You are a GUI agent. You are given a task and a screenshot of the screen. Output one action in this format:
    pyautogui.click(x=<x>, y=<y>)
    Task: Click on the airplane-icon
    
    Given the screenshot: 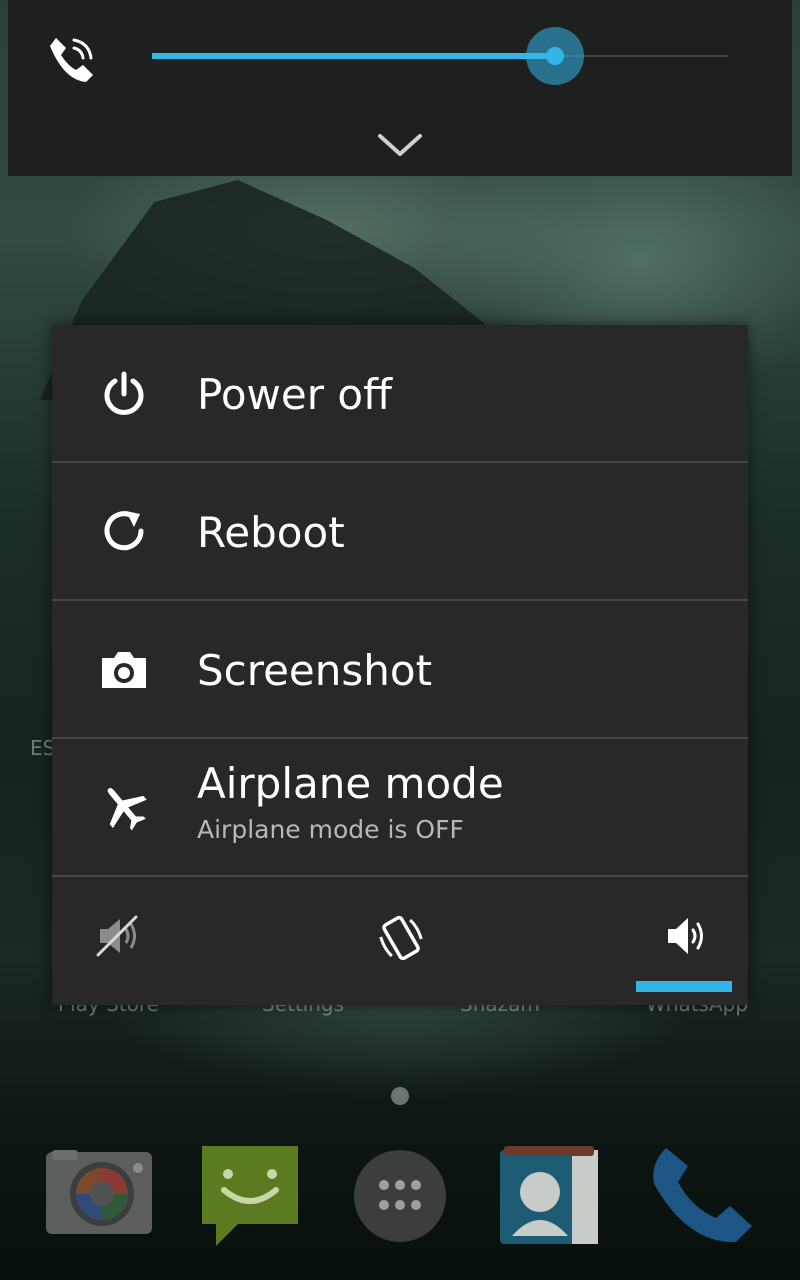 What is the action you would take?
    pyautogui.click(x=127, y=809)
    